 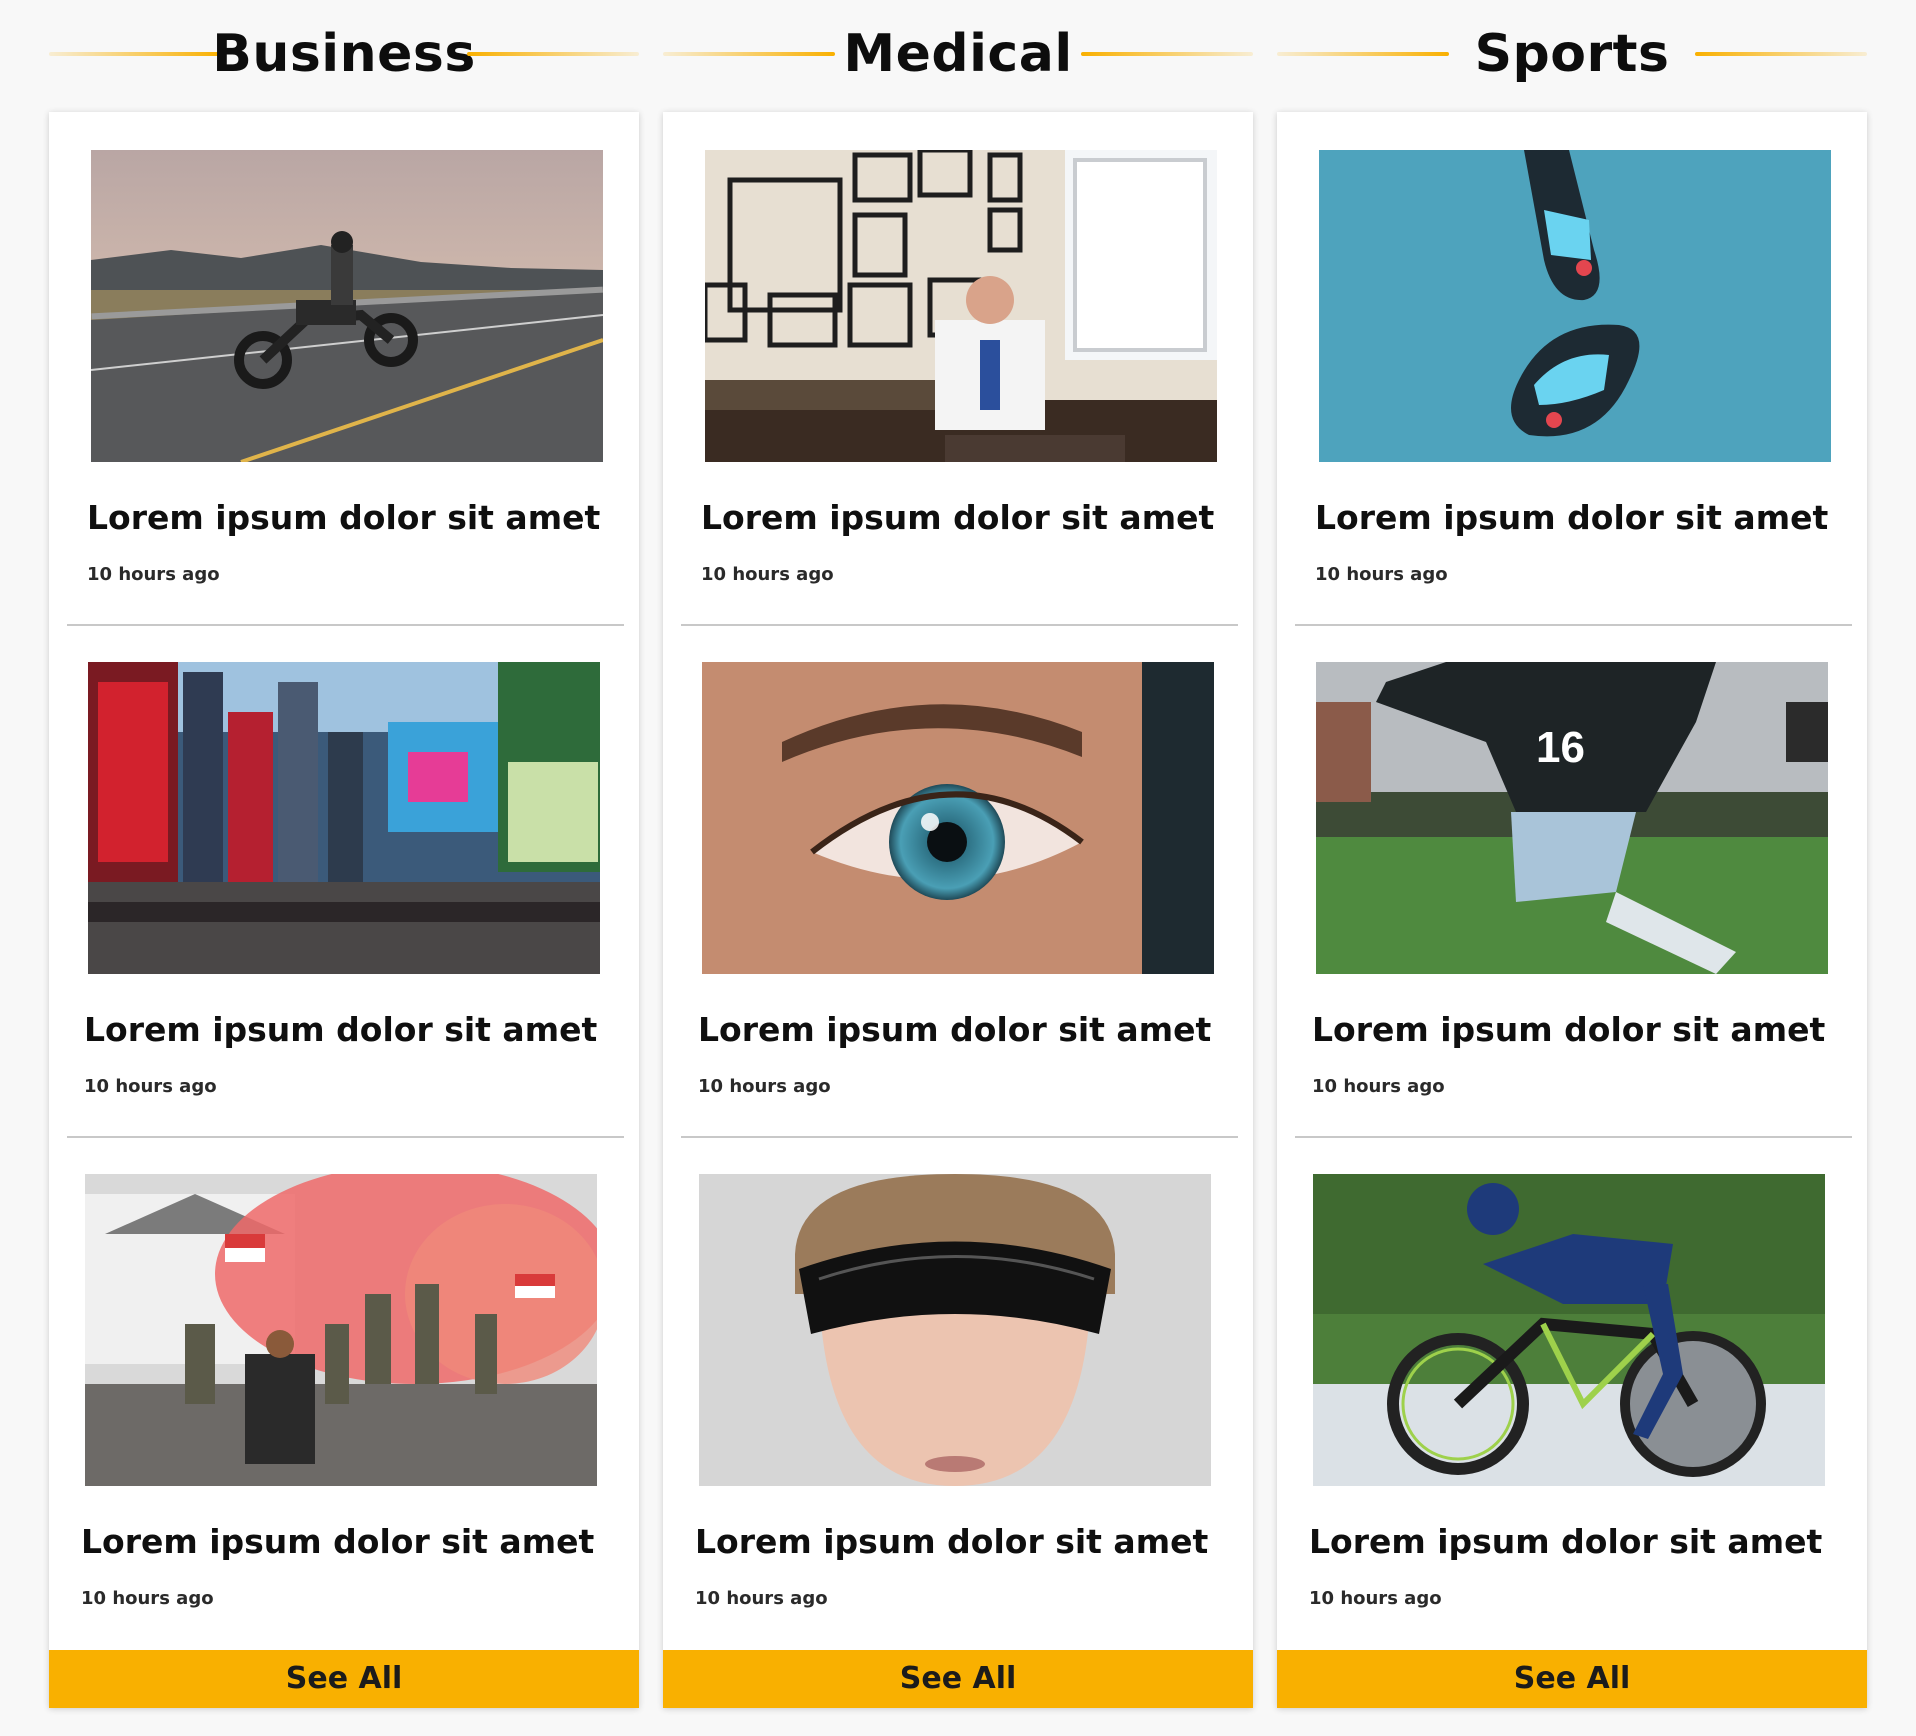 I want to click on article-image-soldiers, so click(x=341, y=1330).